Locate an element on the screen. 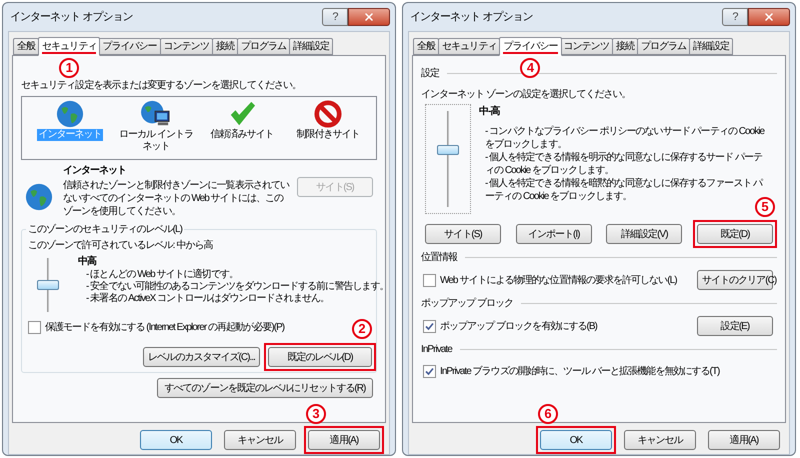 The width and height of the screenshot is (800, 458). section-heading: InPrivate is located at coordinates (436, 350).